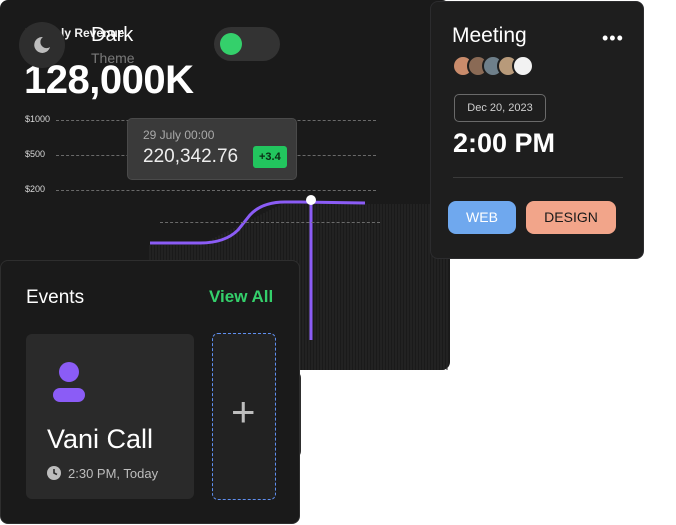 The image size is (676, 525). What do you see at coordinates (489, 35) in the screenshot?
I see `meeting-title: Meeting` at bounding box center [489, 35].